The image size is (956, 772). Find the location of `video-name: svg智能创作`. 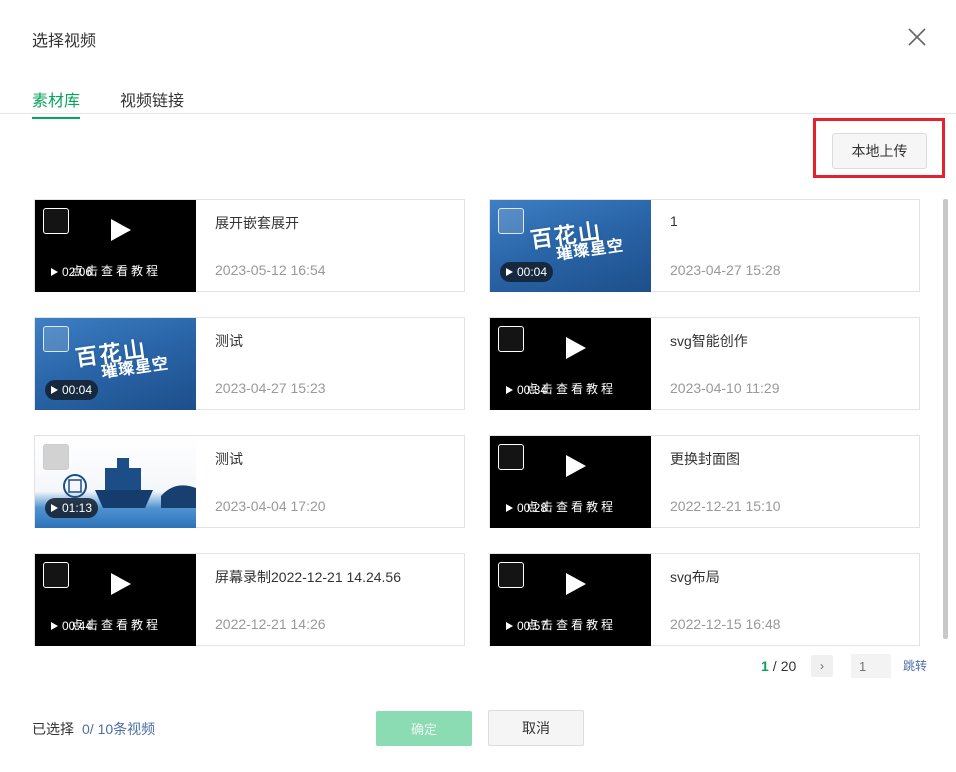

video-name: svg智能创作 is located at coordinates (709, 341).